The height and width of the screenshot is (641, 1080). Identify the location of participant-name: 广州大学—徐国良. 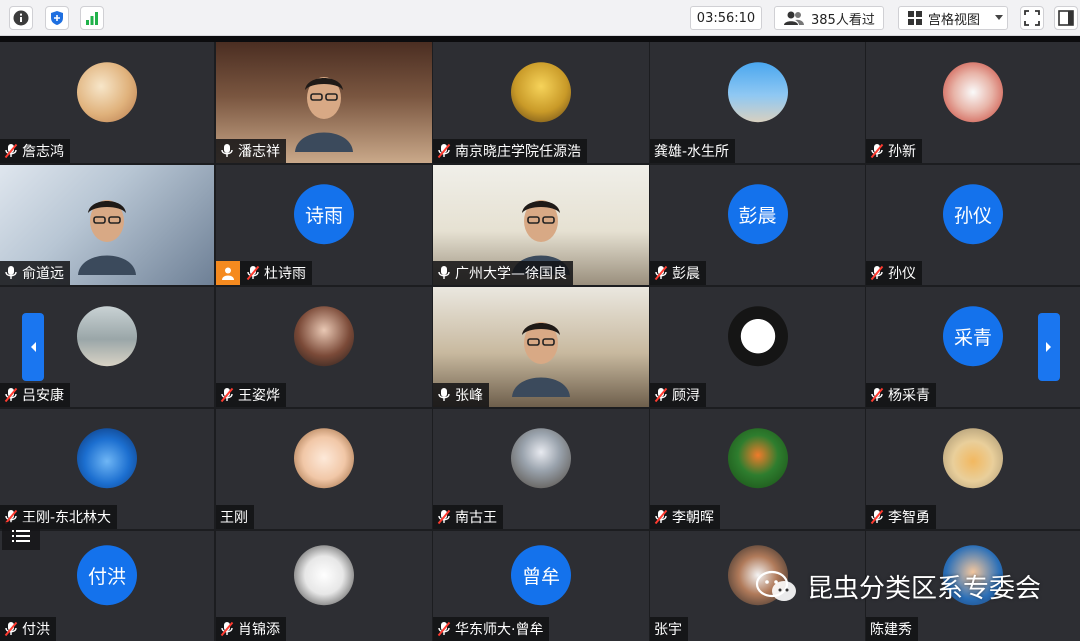
(511, 274).